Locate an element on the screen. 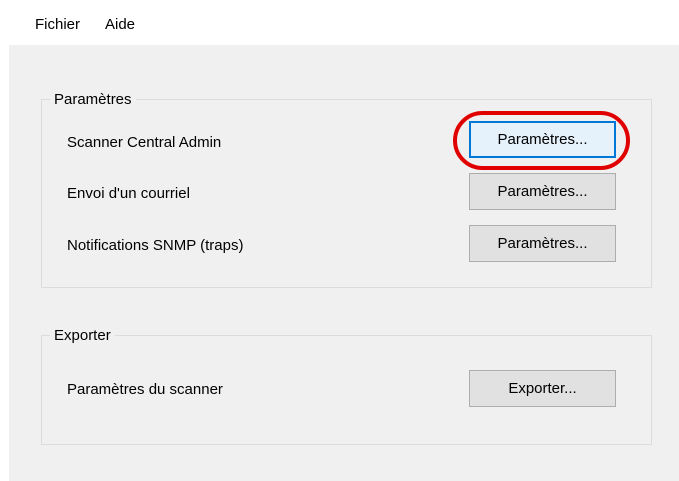  menu-bar: Fichier Aide is located at coordinates (344, 22).